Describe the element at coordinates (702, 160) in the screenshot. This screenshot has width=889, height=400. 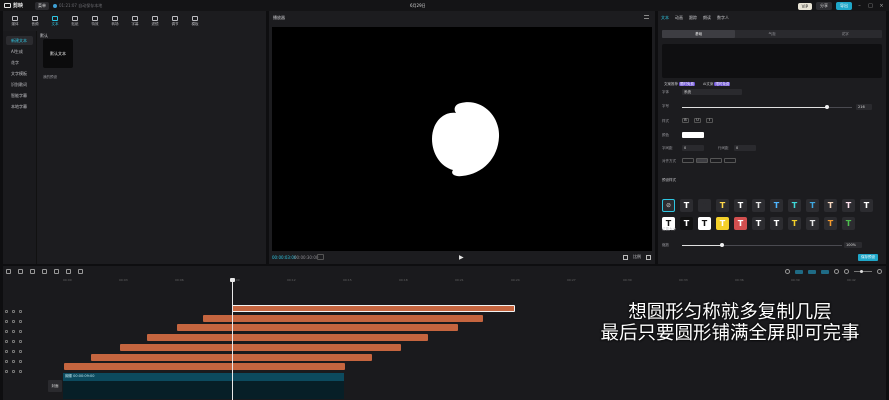
I see `align-center-icon` at that location.